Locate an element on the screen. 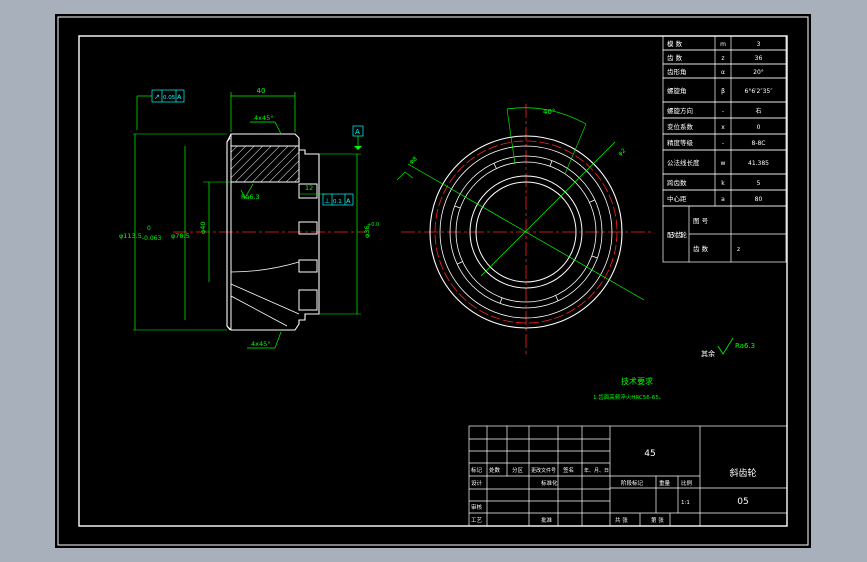 This screenshot has height=562, width=867. dim-outer-tol-2: -0.063 is located at coordinates (152, 238).